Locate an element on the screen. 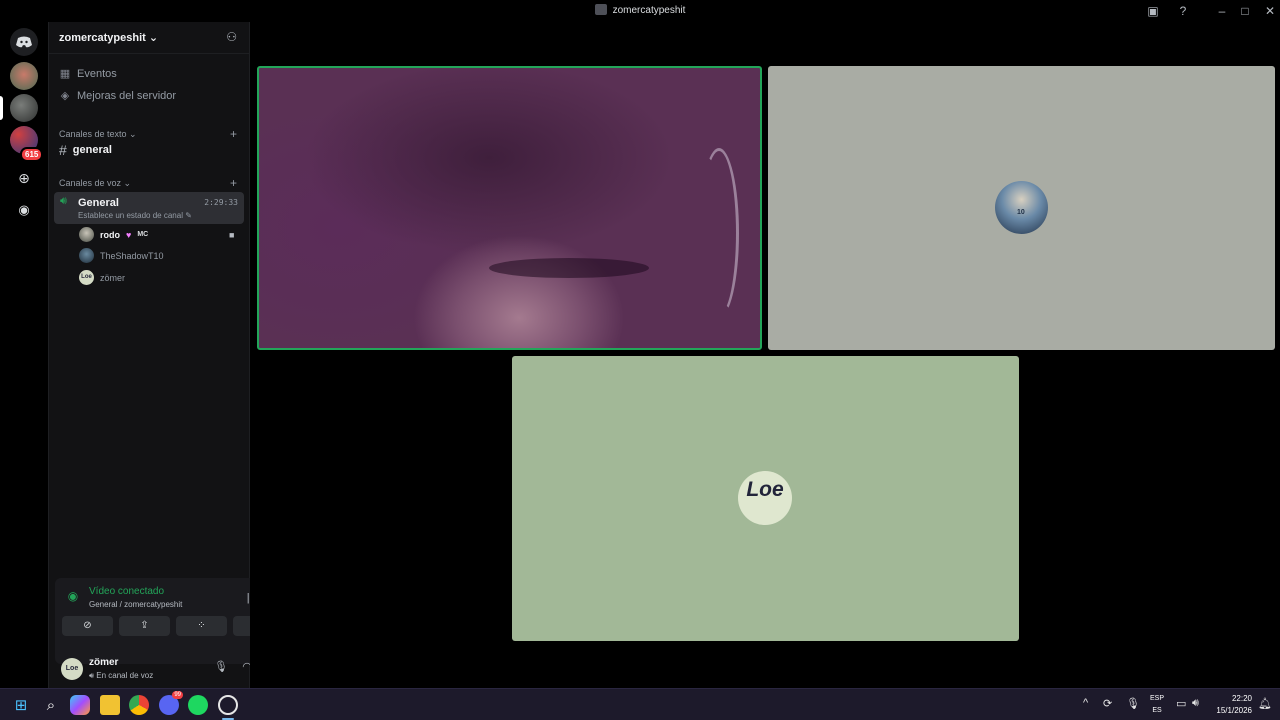 The width and height of the screenshot is (1280, 720). inbox-icon: ▣ is located at coordinates (1153, 11).